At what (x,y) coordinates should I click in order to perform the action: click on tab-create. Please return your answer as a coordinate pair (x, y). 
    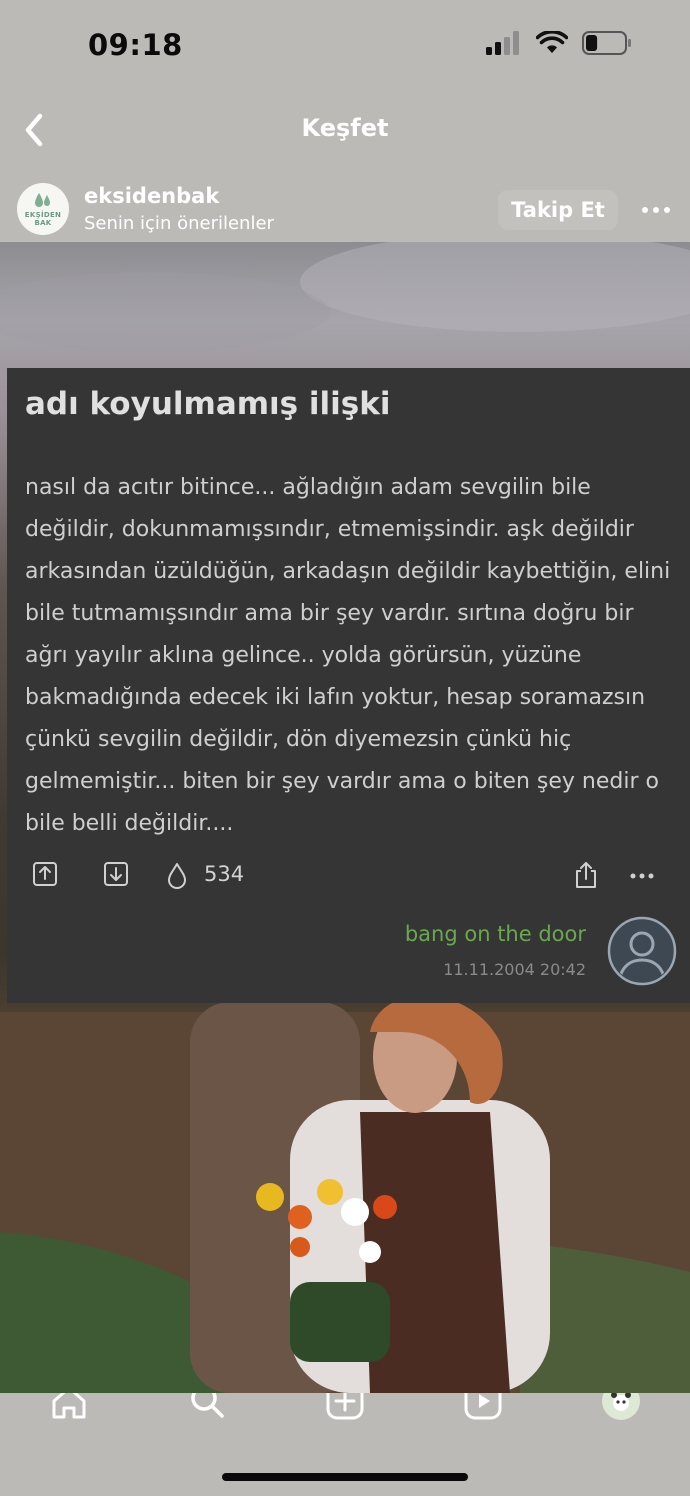
    Looking at the image, I should click on (345, 1407).